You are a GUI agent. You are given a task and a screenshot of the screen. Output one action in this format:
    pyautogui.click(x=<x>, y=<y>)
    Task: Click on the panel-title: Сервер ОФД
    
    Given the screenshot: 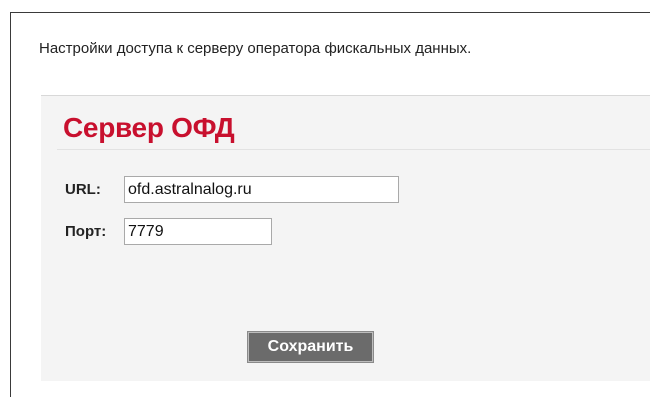 What is the action you would take?
    pyautogui.click(x=149, y=127)
    